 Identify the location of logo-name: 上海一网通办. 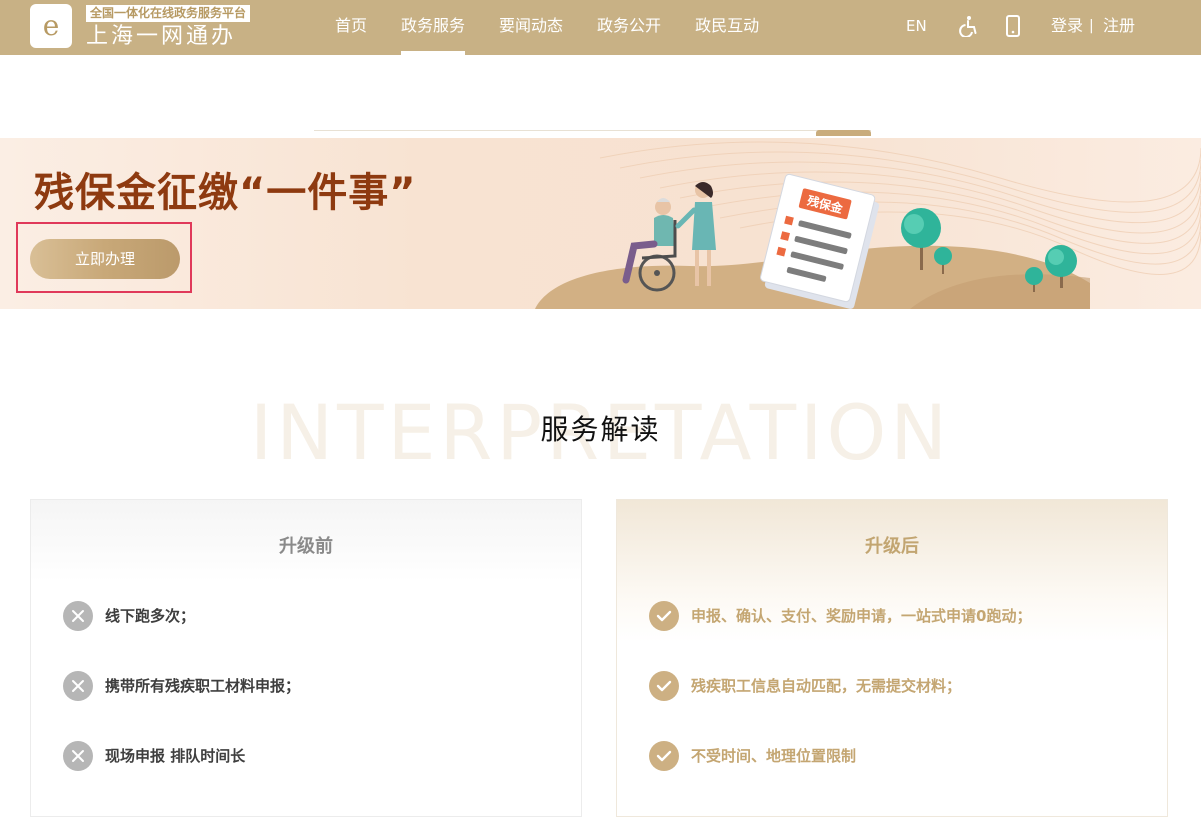
(161, 36).